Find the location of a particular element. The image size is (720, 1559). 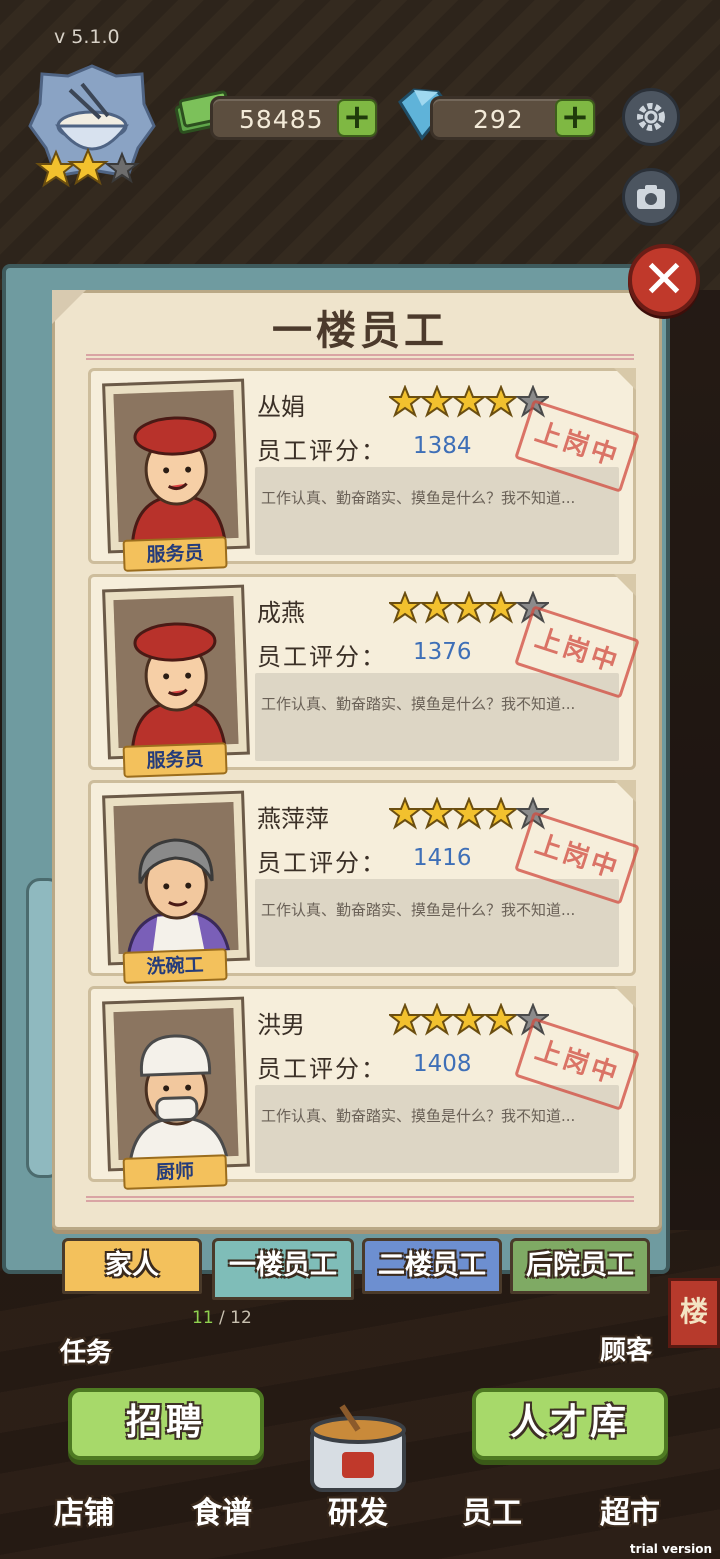

nav-staff: 员工 is located at coordinates (492, 1510).